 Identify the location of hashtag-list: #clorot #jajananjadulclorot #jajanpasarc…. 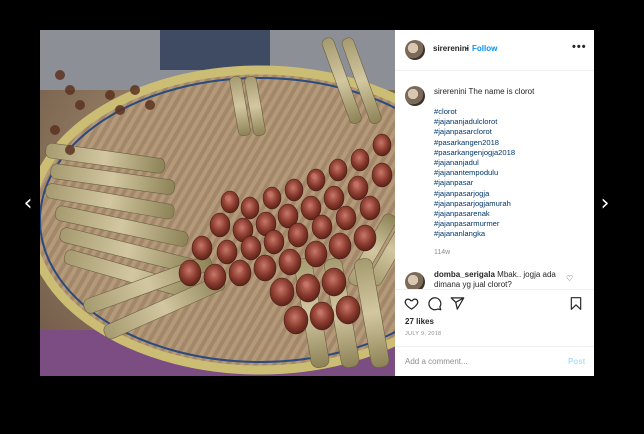
(474, 173).